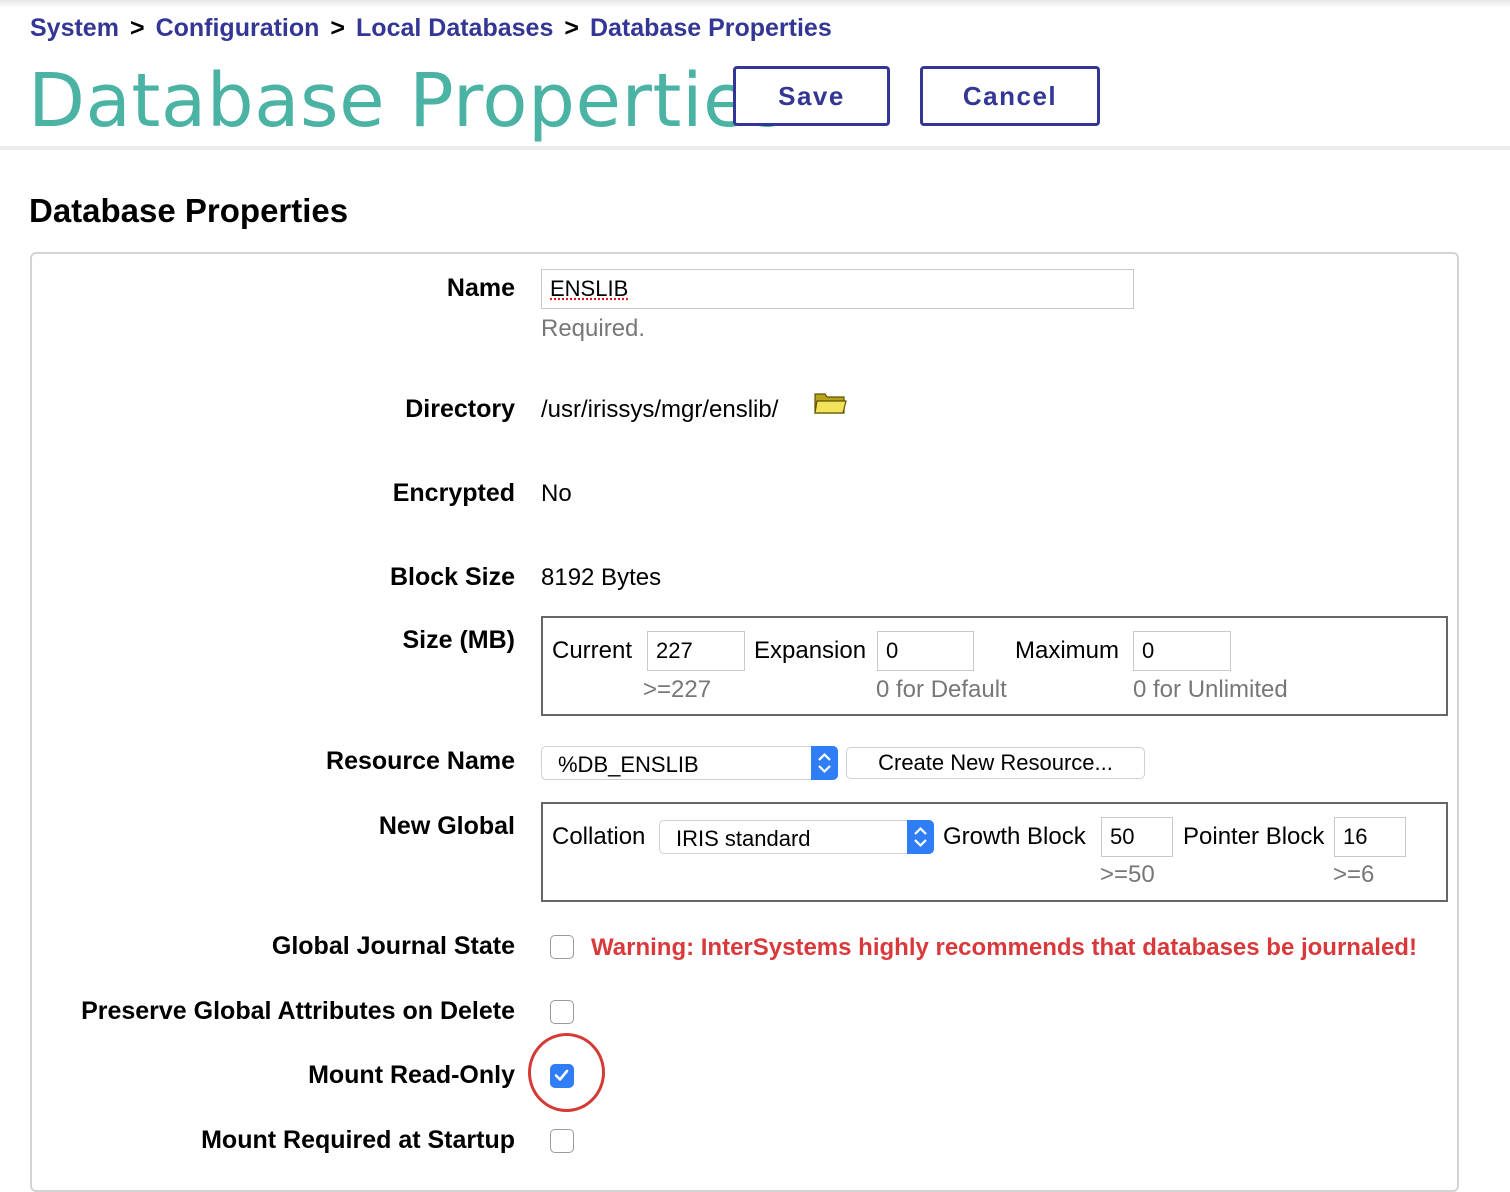 The height and width of the screenshot is (1192, 1510). Describe the element at coordinates (562, 947) in the screenshot. I see `journal-state-checkbox` at that location.